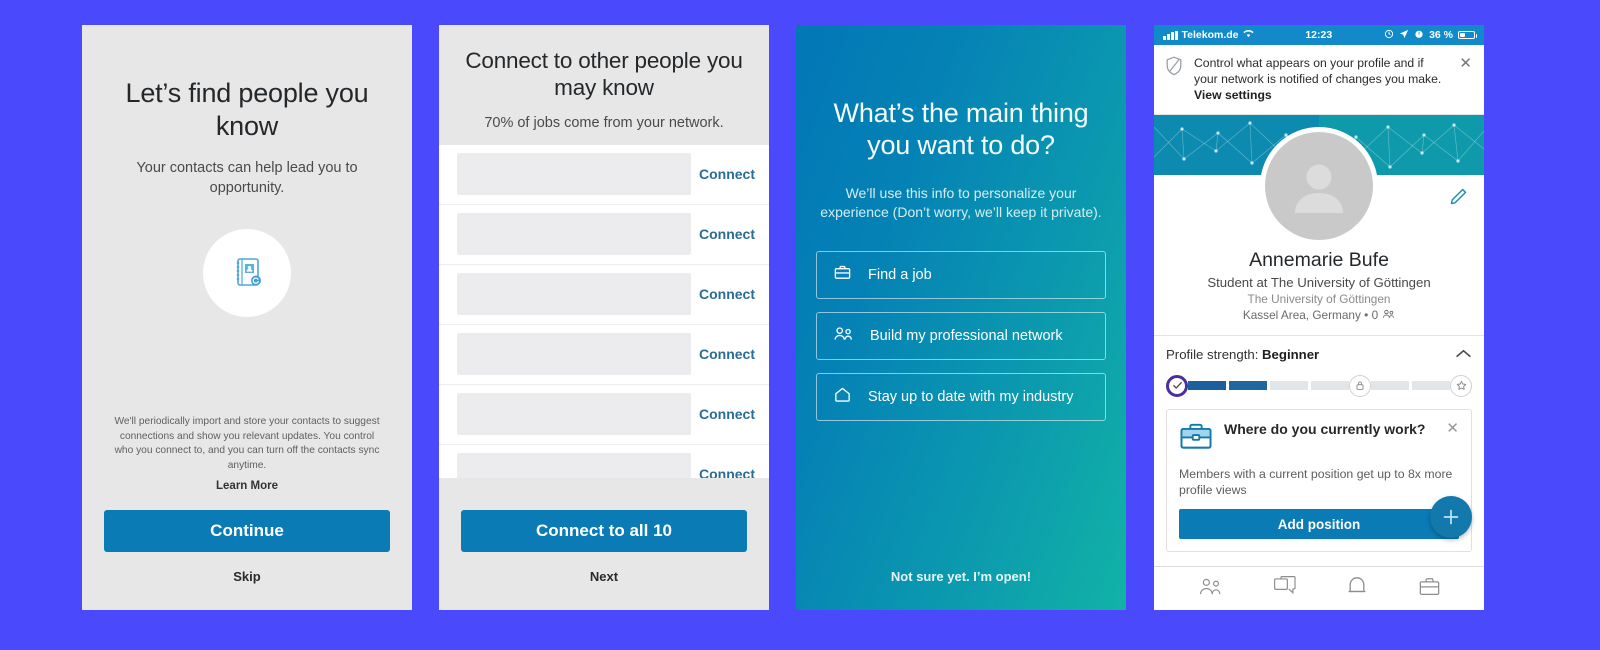 The height and width of the screenshot is (650, 1600). Describe the element at coordinates (842, 396) in the screenshot. I see `home-icon` at that location.